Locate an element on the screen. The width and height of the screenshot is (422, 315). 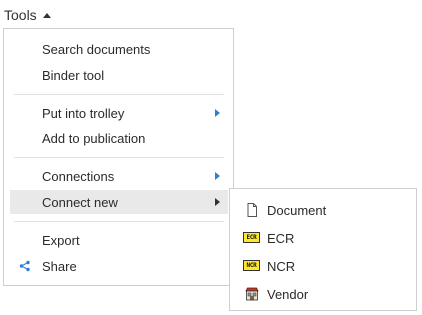
menu-item-label: Binder tool is located at coordinates (73, 75).